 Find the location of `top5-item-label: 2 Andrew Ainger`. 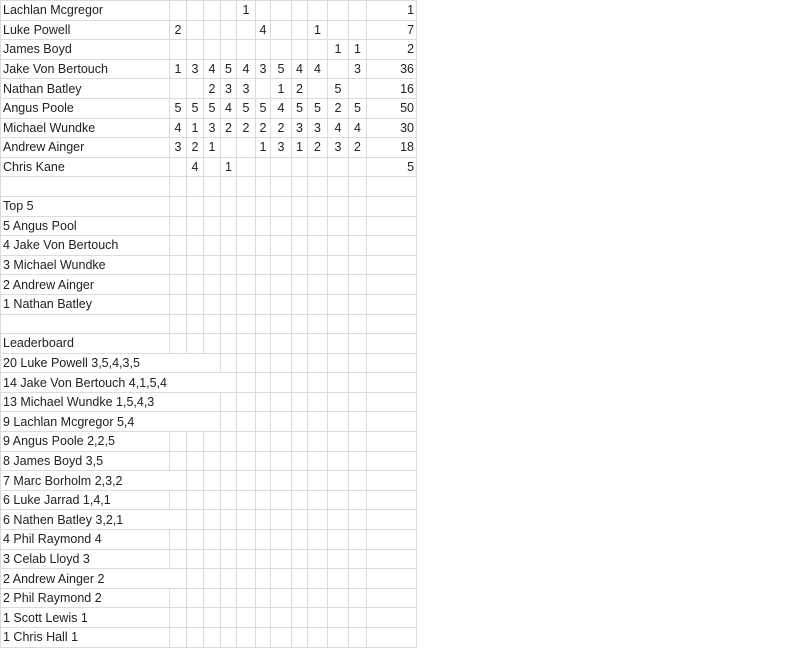

top5-item-label: 2 Andrew Ainger is located at coordinates (85, 284).